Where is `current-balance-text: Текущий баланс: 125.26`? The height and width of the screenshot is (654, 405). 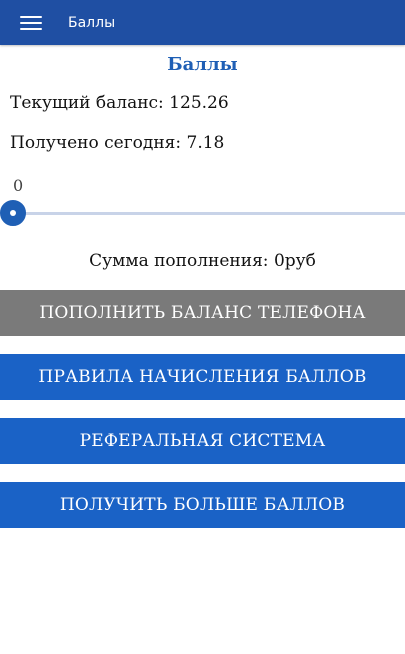 current-balance-text: Текущий баланс: 125.26 is located at coordinates (119, 103).